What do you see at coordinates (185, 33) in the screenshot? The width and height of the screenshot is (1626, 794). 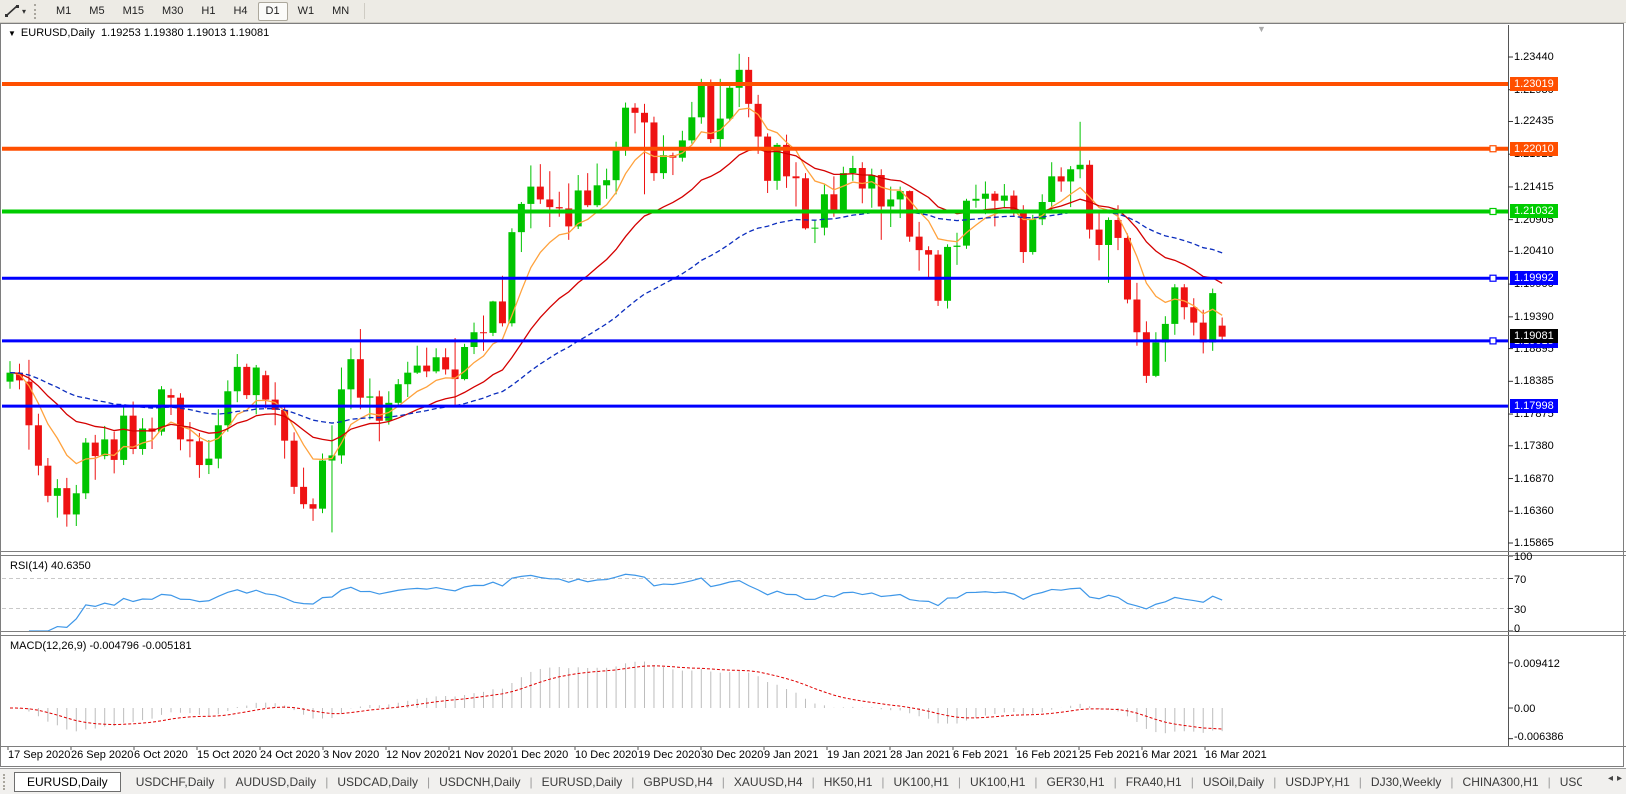 I see `chart-title-ohlc: 1.19253 1.19380 1.19013 1.19081` at bounding box center [185, 33].